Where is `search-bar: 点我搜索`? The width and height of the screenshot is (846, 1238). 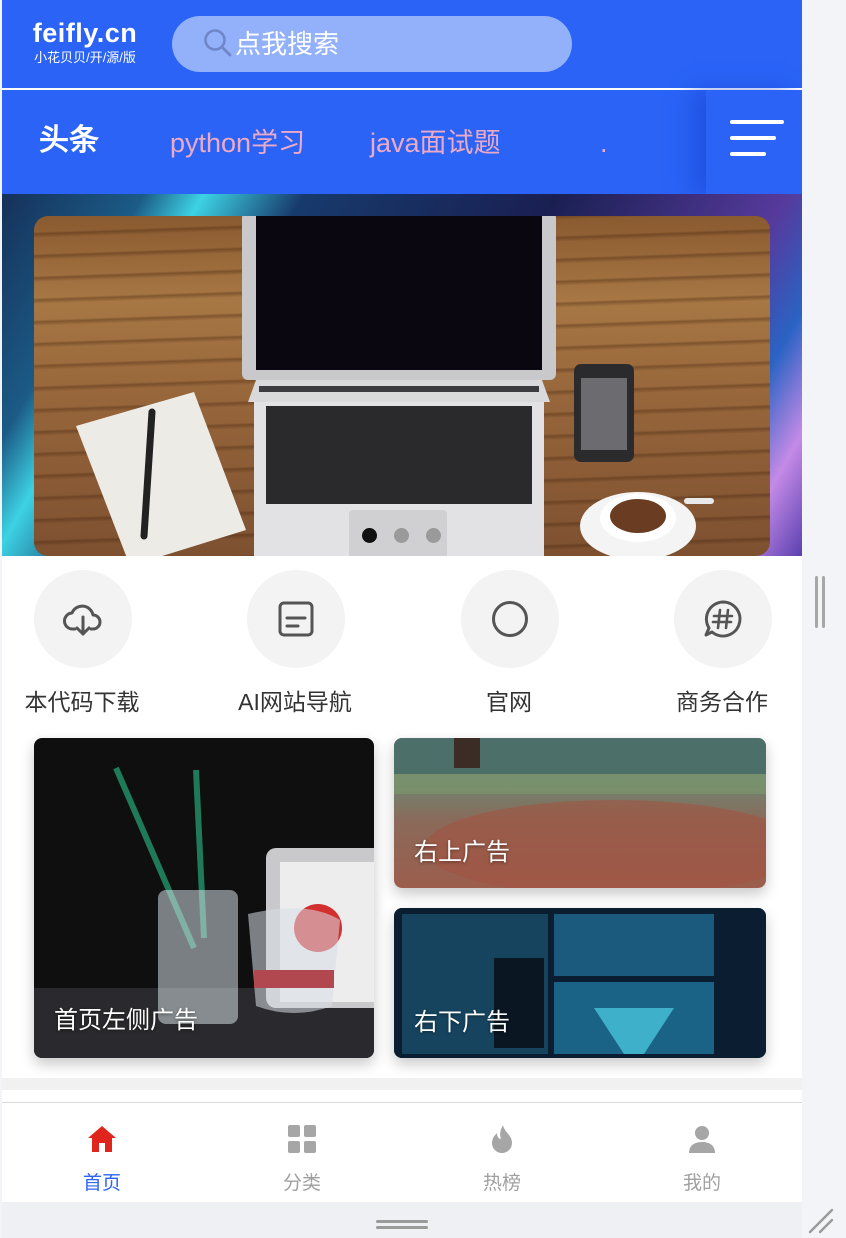
search-bar: 点我搜索 is located at coordinates (372, 44).